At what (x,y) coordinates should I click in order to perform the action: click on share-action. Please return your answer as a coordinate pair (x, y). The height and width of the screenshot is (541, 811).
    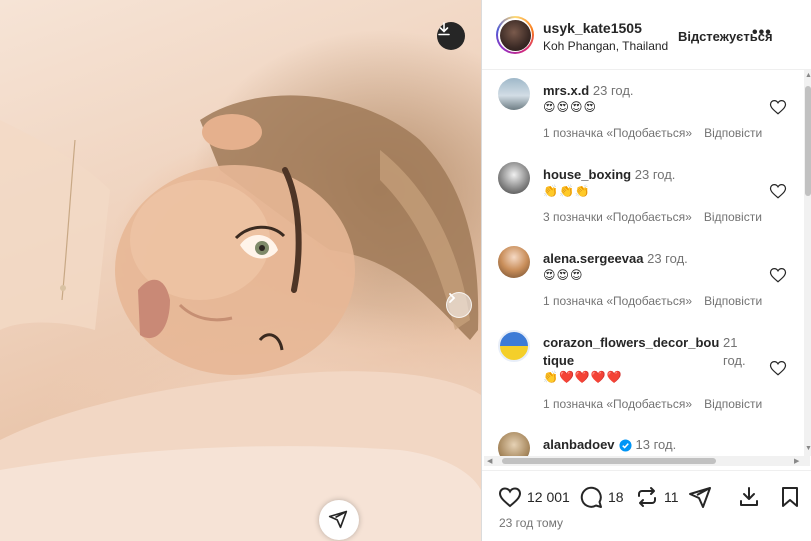
    Looking at the image, I should click on (702, 497).